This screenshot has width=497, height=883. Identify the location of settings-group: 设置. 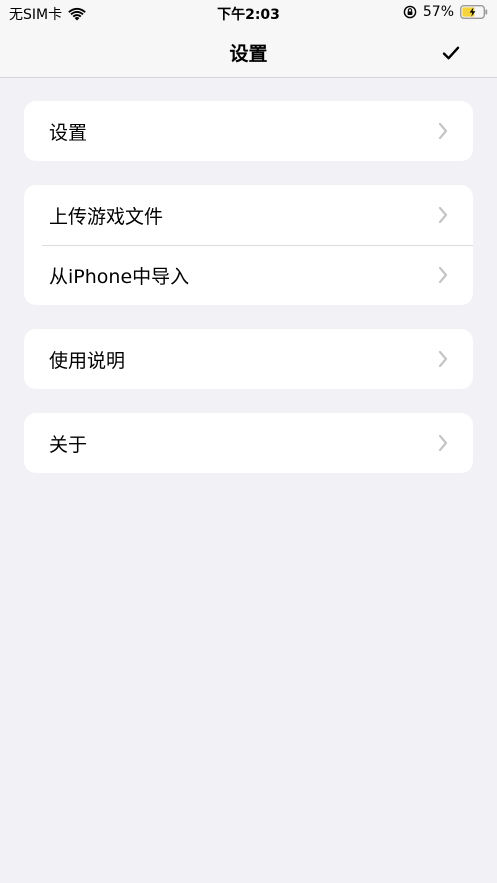
(248, 131).